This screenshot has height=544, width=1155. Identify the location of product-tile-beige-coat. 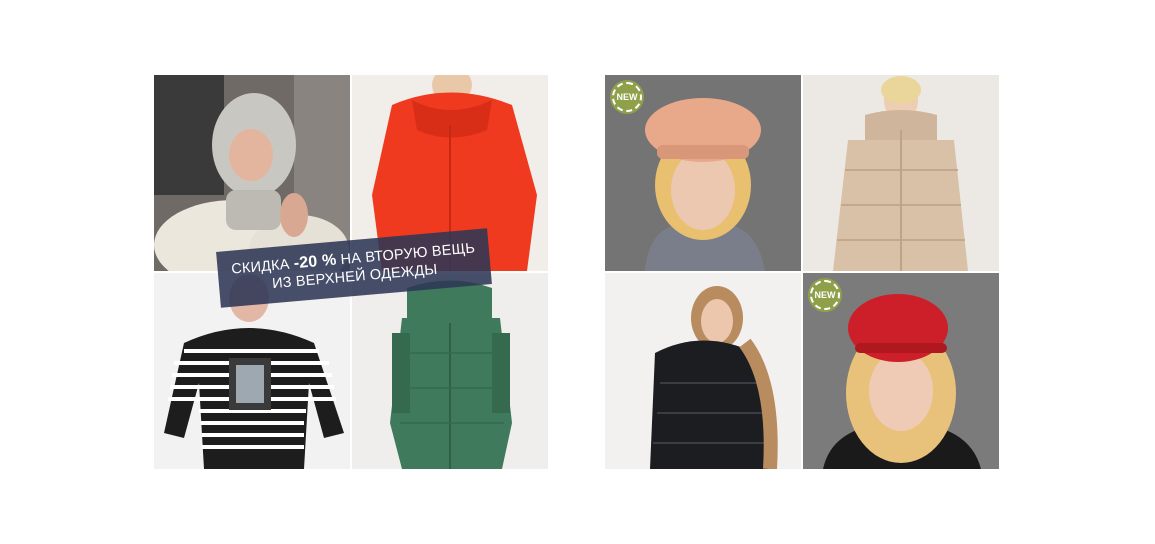
(901, 173).